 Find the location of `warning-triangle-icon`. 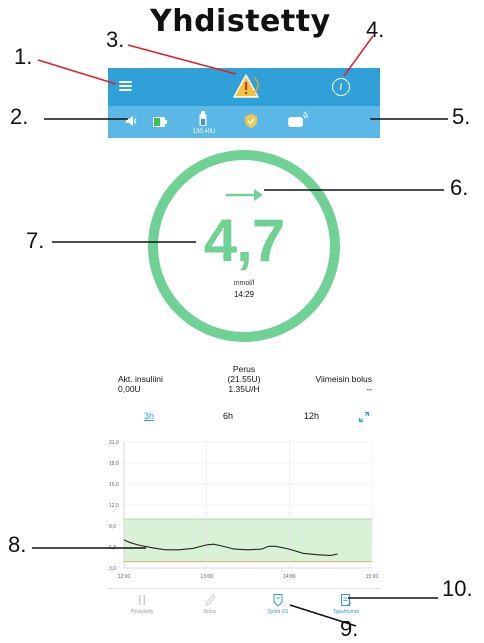

warning-triangle-icon is located at coordinates (246, 86).